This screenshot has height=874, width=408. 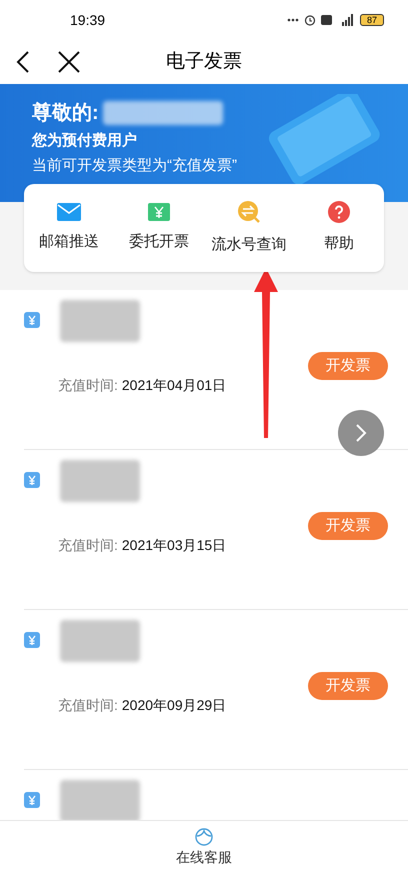 I want to click on user-type-text: 您为预付费用户, so click(x=85, y=141).